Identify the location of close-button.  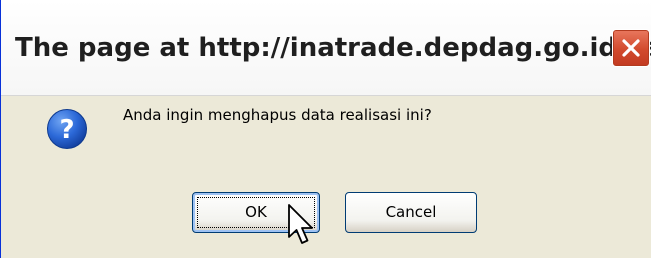
(631, 48).